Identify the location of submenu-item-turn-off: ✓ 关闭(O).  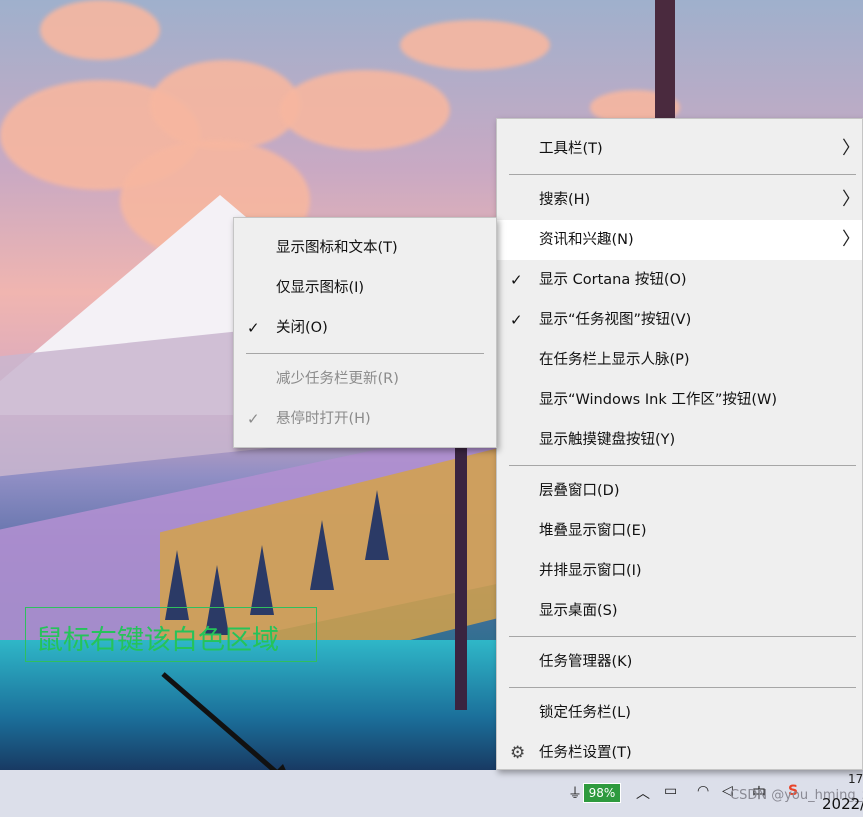
(365, 328).